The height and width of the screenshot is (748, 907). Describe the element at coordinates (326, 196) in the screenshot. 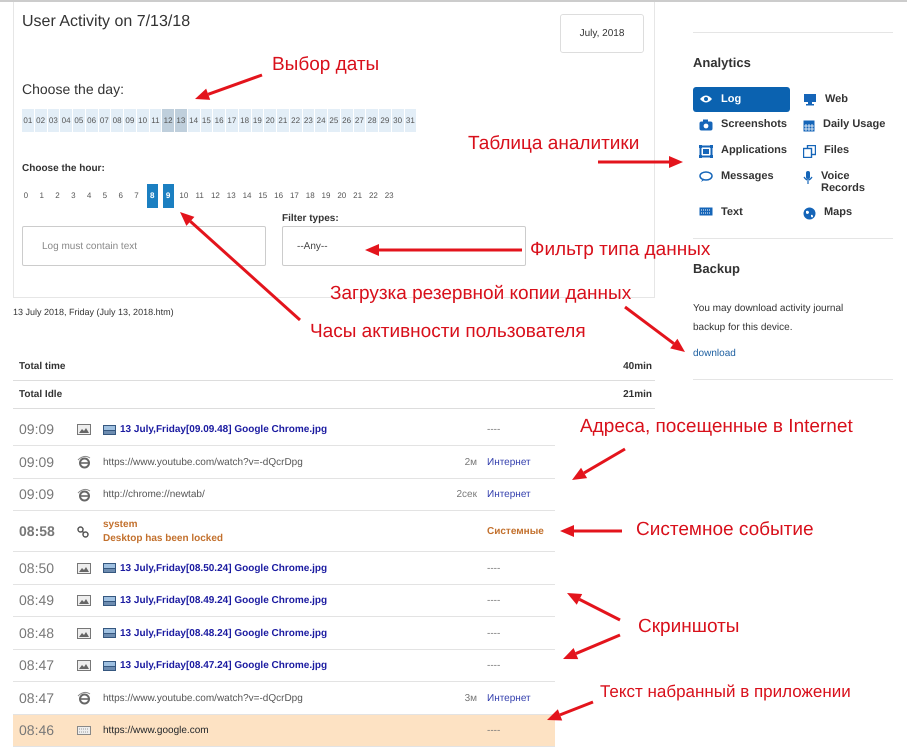

I see `hour-button: 19` at that location.